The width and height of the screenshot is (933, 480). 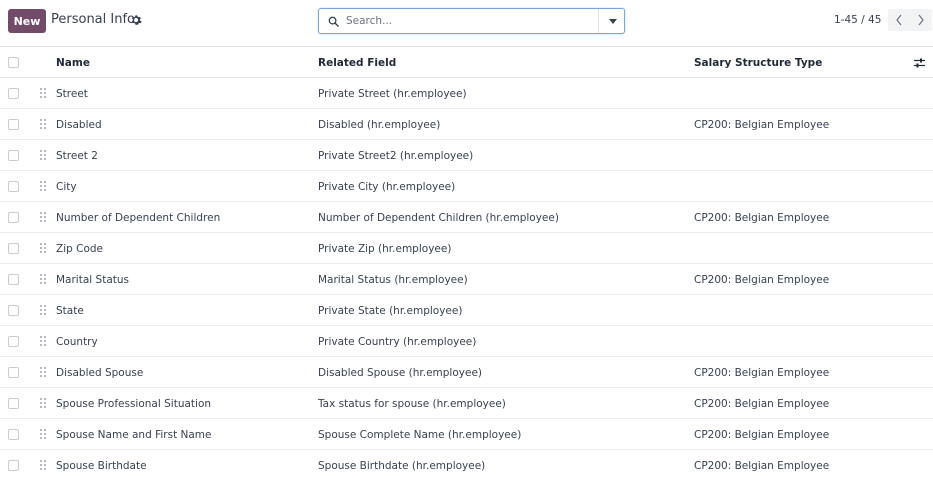 I want to click on cell-related-field: Spouse Complete Name (hr.employee), so click(x=420, y=435).